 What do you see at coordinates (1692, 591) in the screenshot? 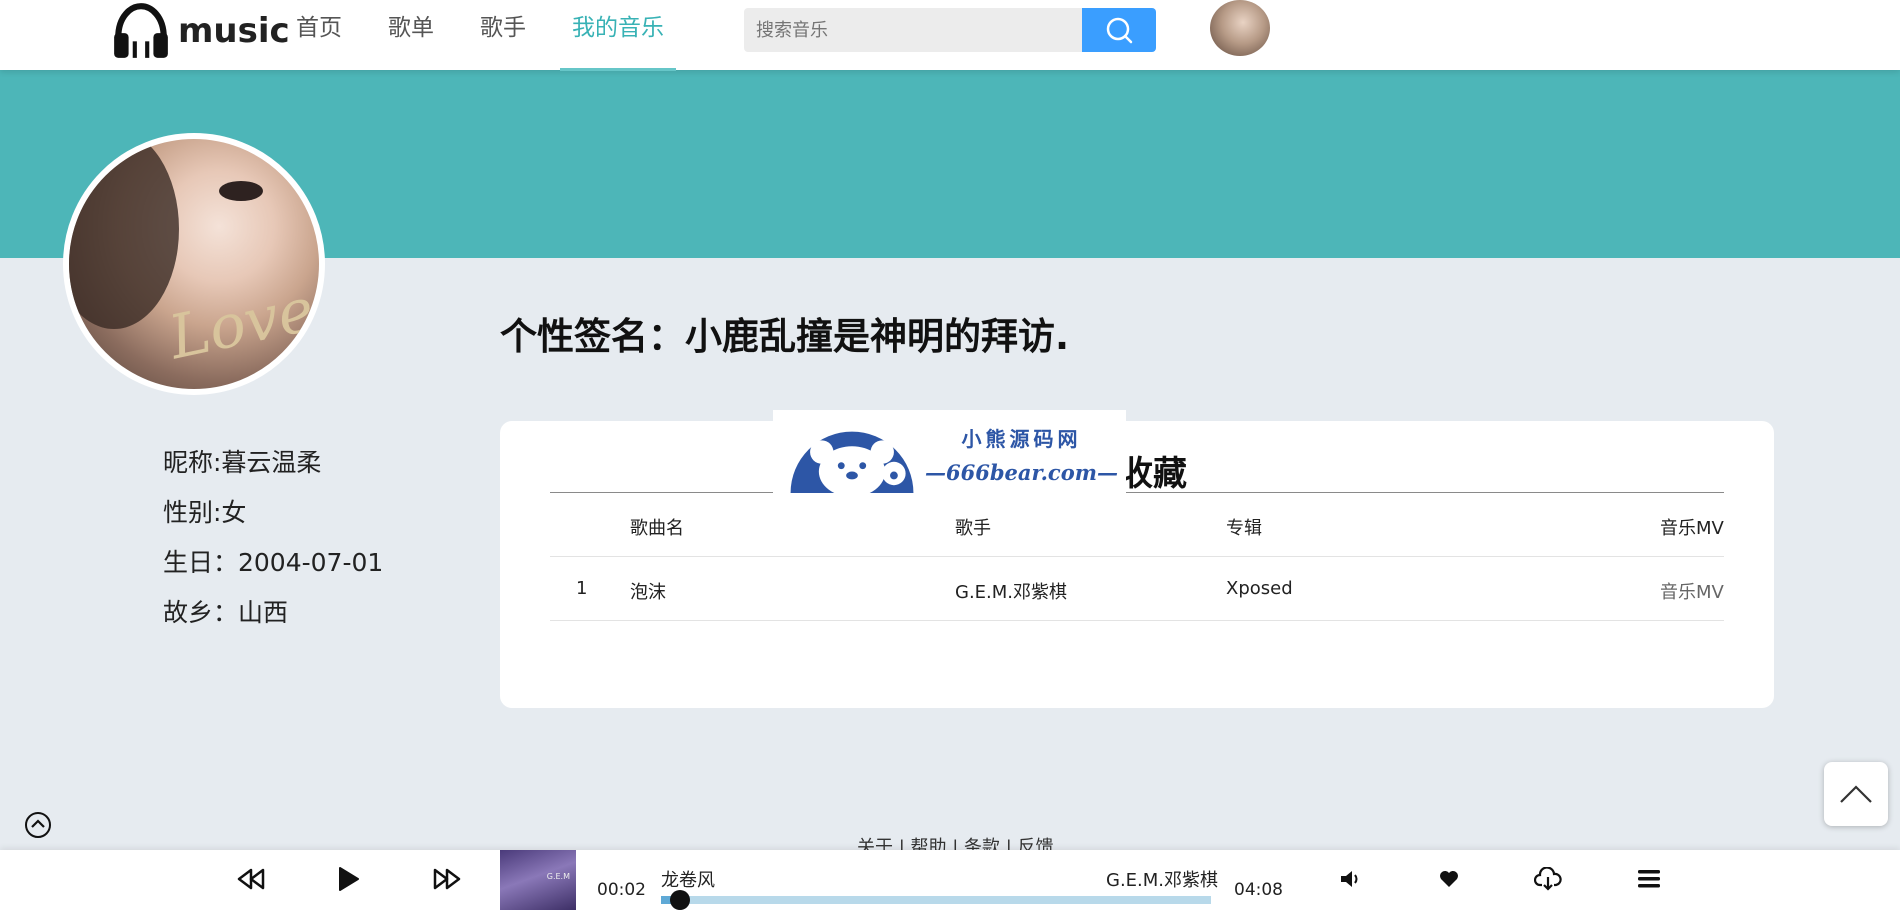
I see `row-mv-link: 音乐MV` at bounding box center [1692, 591].